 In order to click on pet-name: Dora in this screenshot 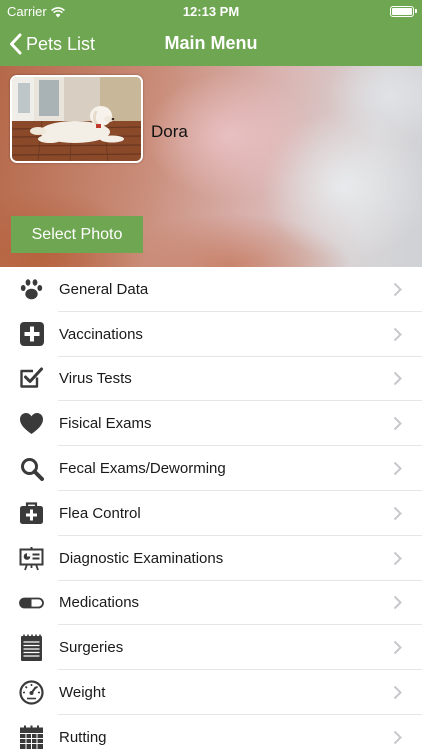, I will do `click(169, 131)`.